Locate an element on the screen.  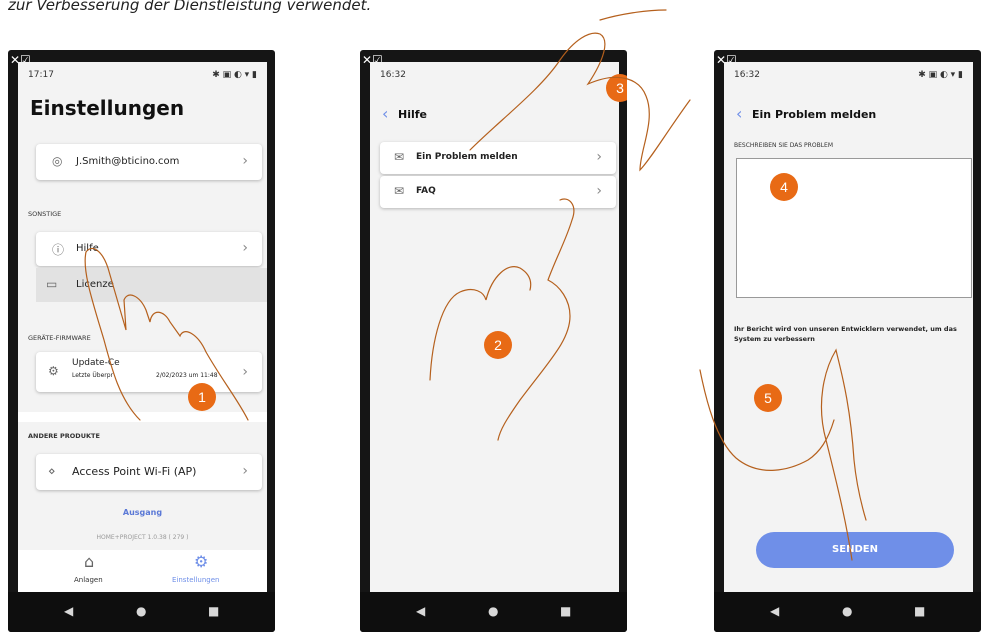
page-title: Einstellungen is located at coordinates (107, 108).